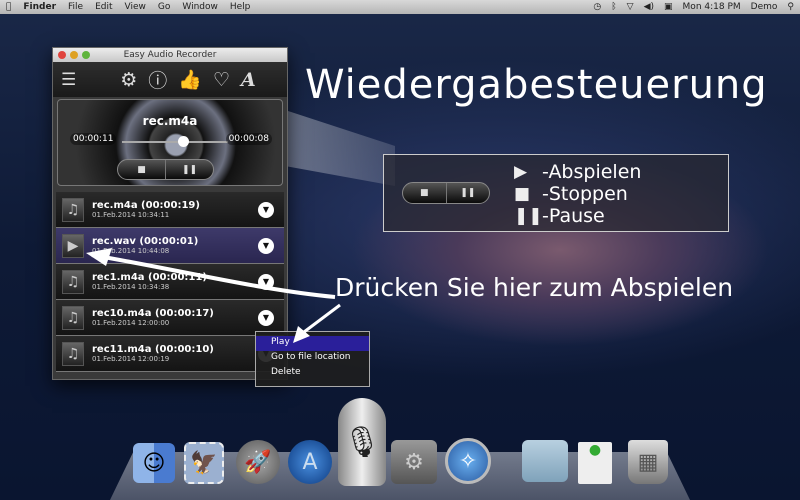  Describe the element at coordinates (310, 462) in the screenshot. I see `dock-app-store-icon: A` at that location.